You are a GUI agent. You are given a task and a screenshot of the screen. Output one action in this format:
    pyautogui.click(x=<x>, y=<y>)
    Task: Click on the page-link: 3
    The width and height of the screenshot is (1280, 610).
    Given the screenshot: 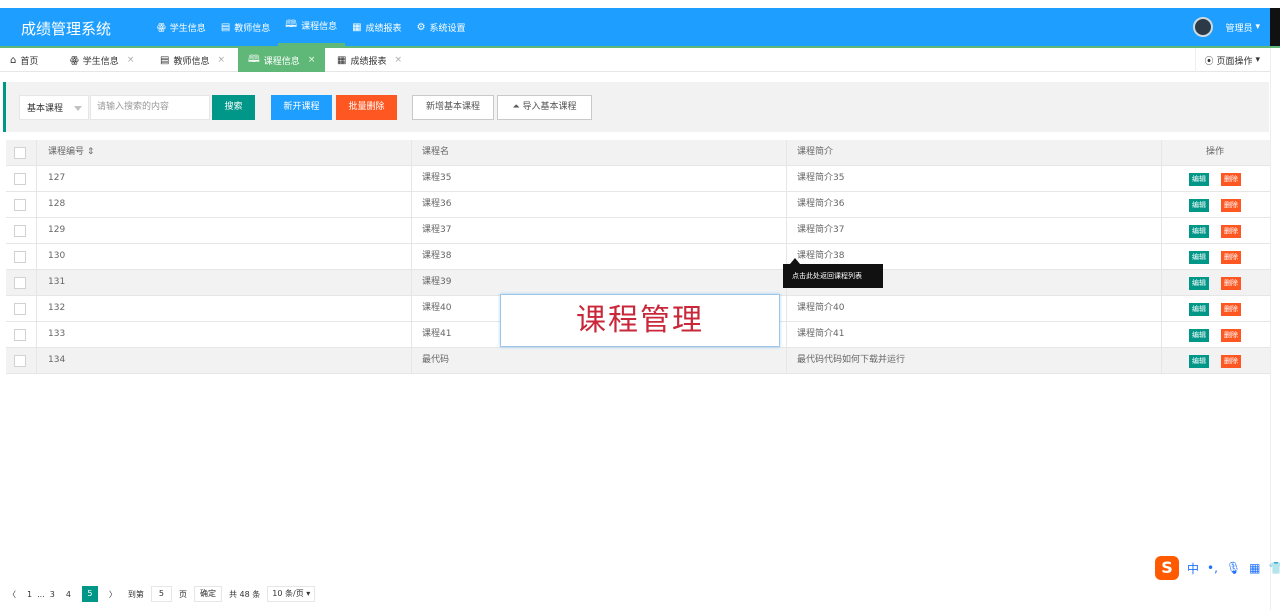 What is the action you would take?
    pyautogui.click(x=52, y=594)
    